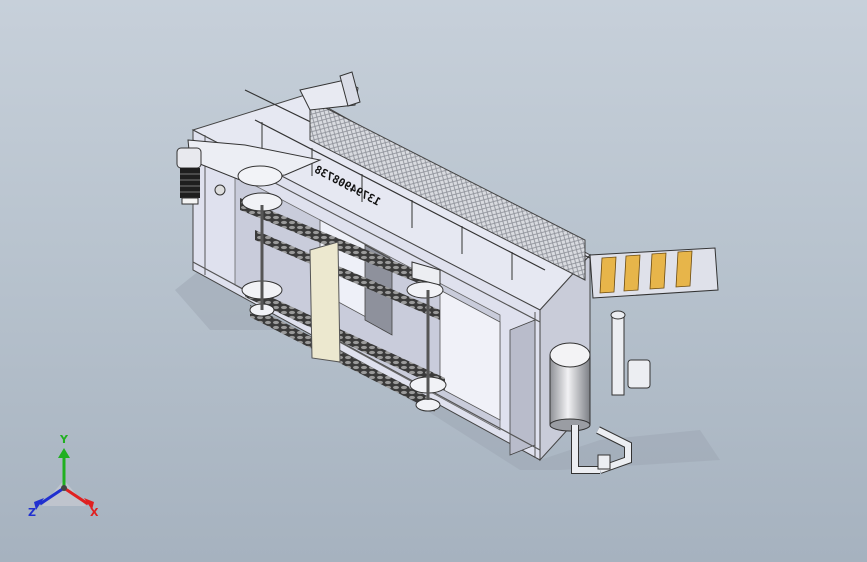  What do you see at coordinates (32, 512) in the screenshot?
I see `z-axis-label: Z` at bounding box center [32, 512].